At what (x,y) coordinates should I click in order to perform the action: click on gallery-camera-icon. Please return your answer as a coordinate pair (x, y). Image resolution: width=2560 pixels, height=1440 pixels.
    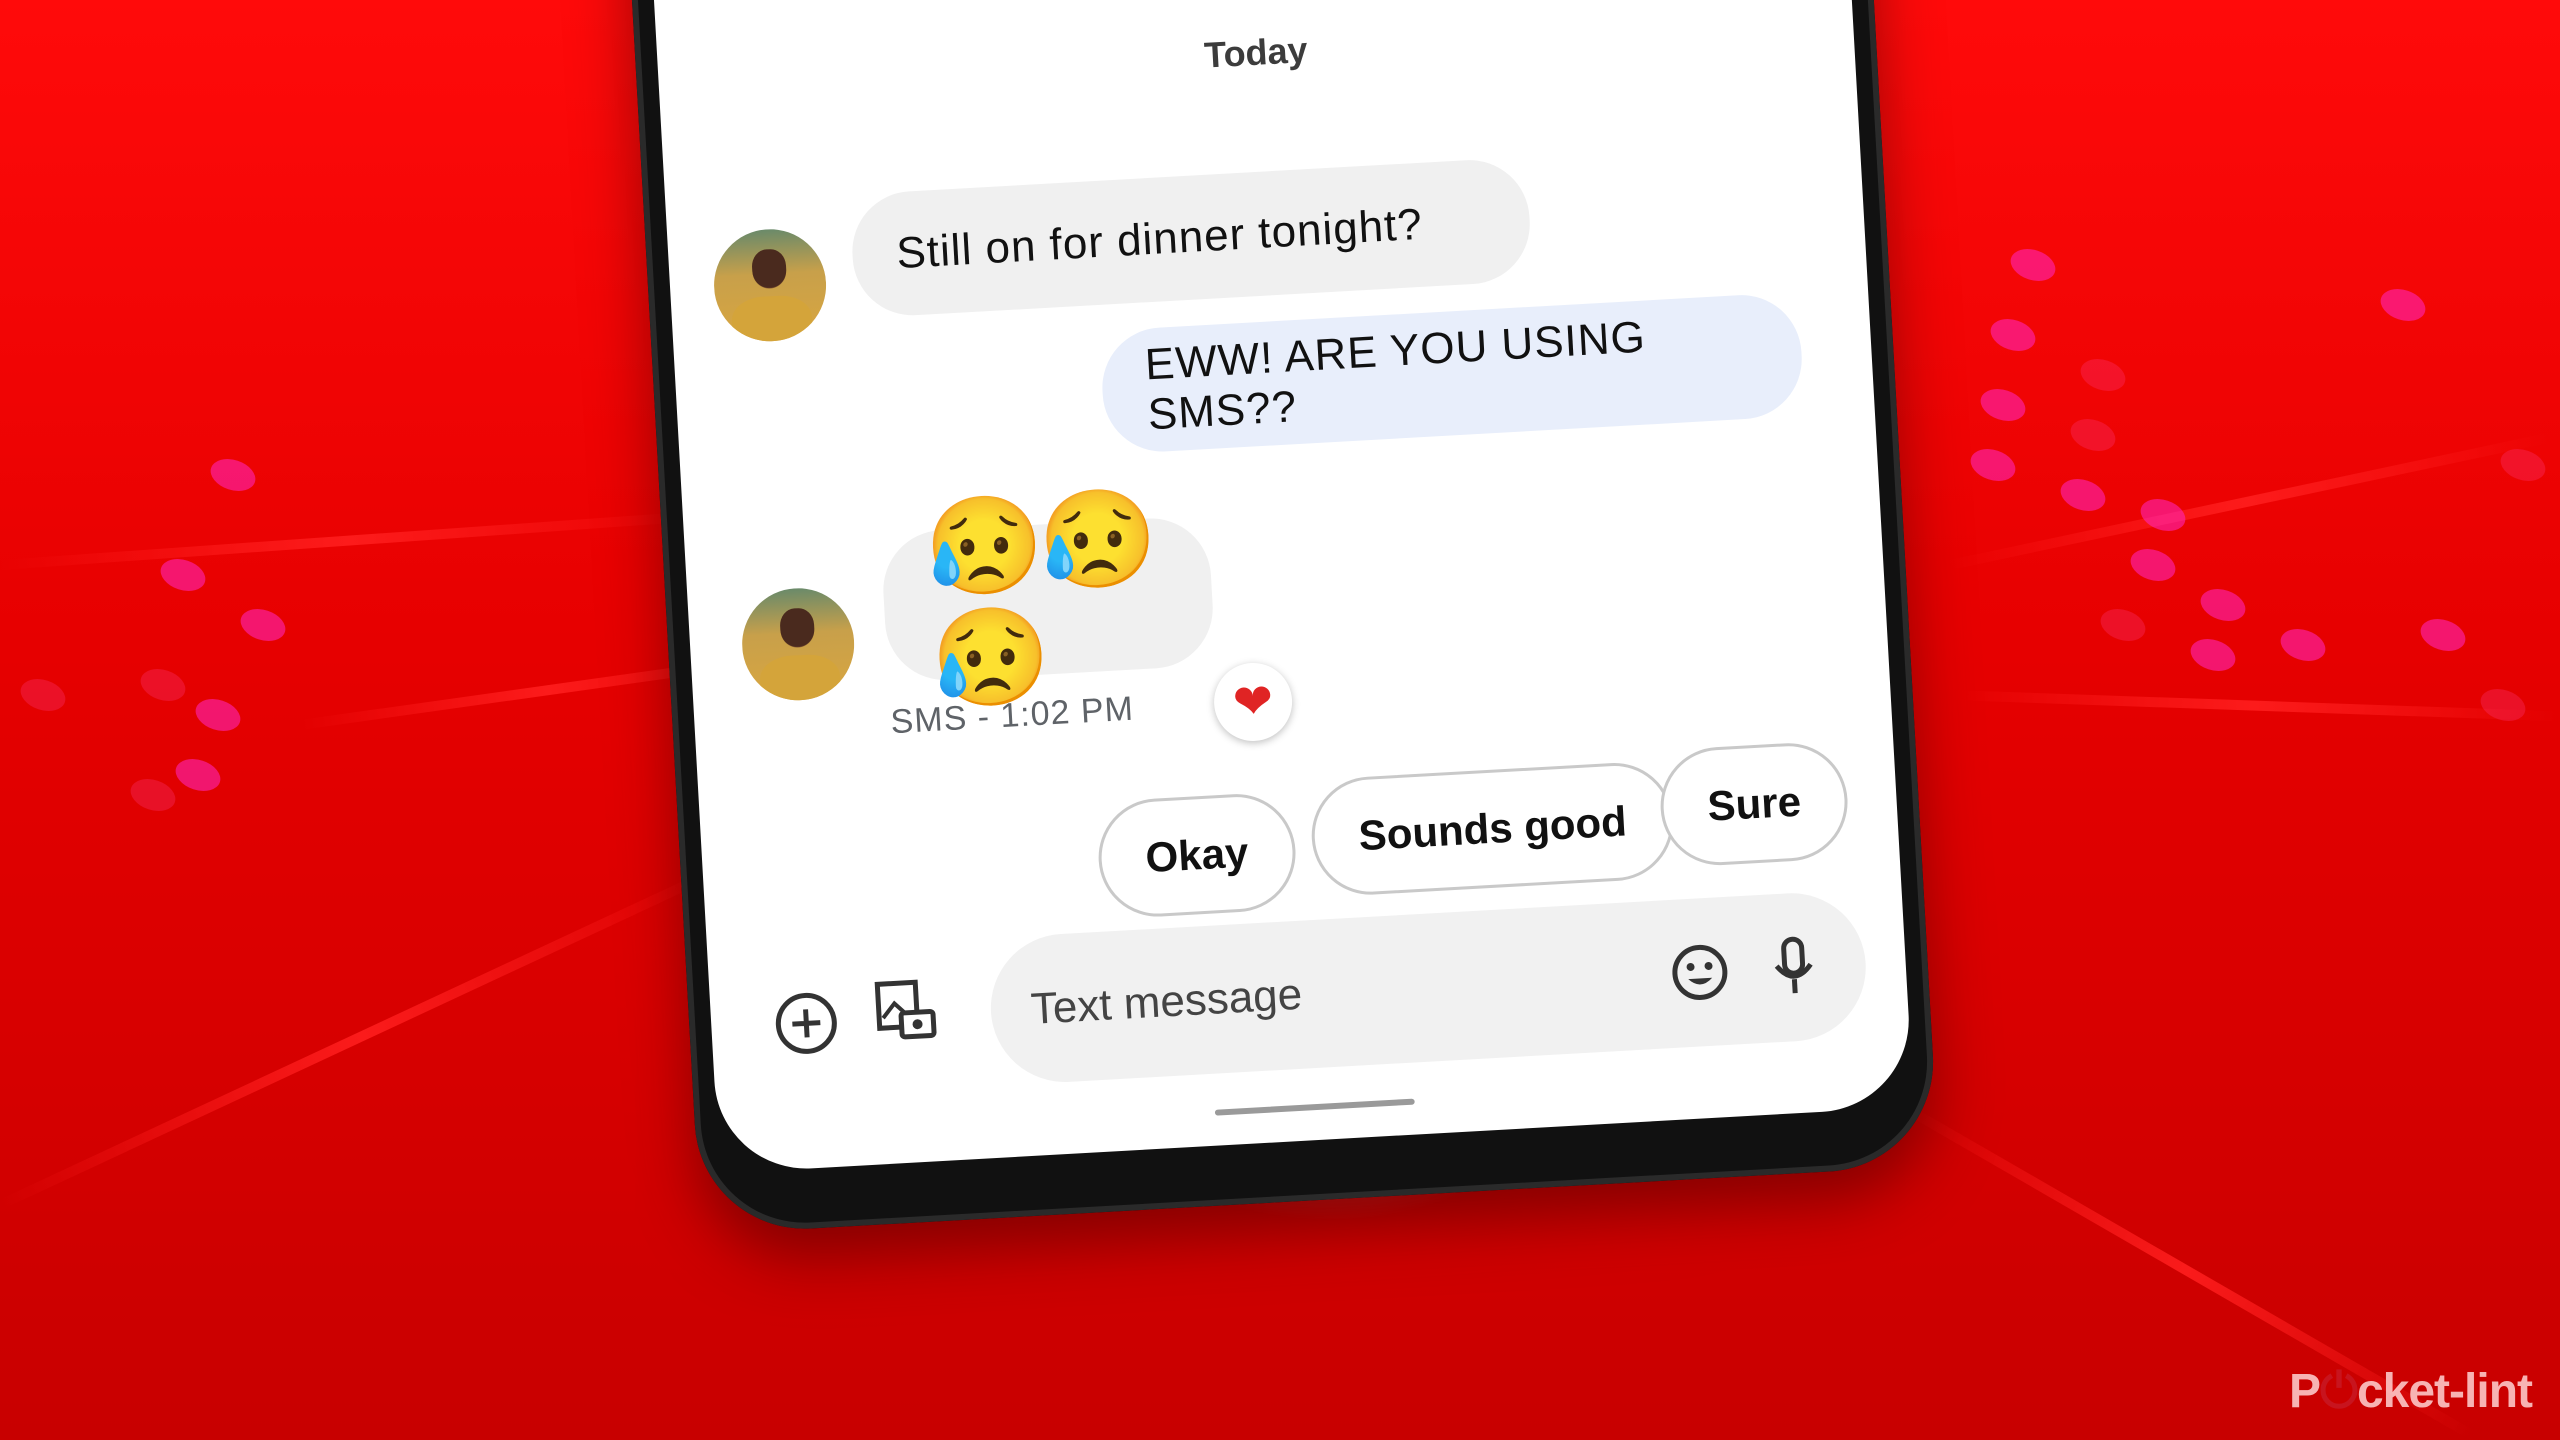
    Looking at the image, I should click on (905, 1009).